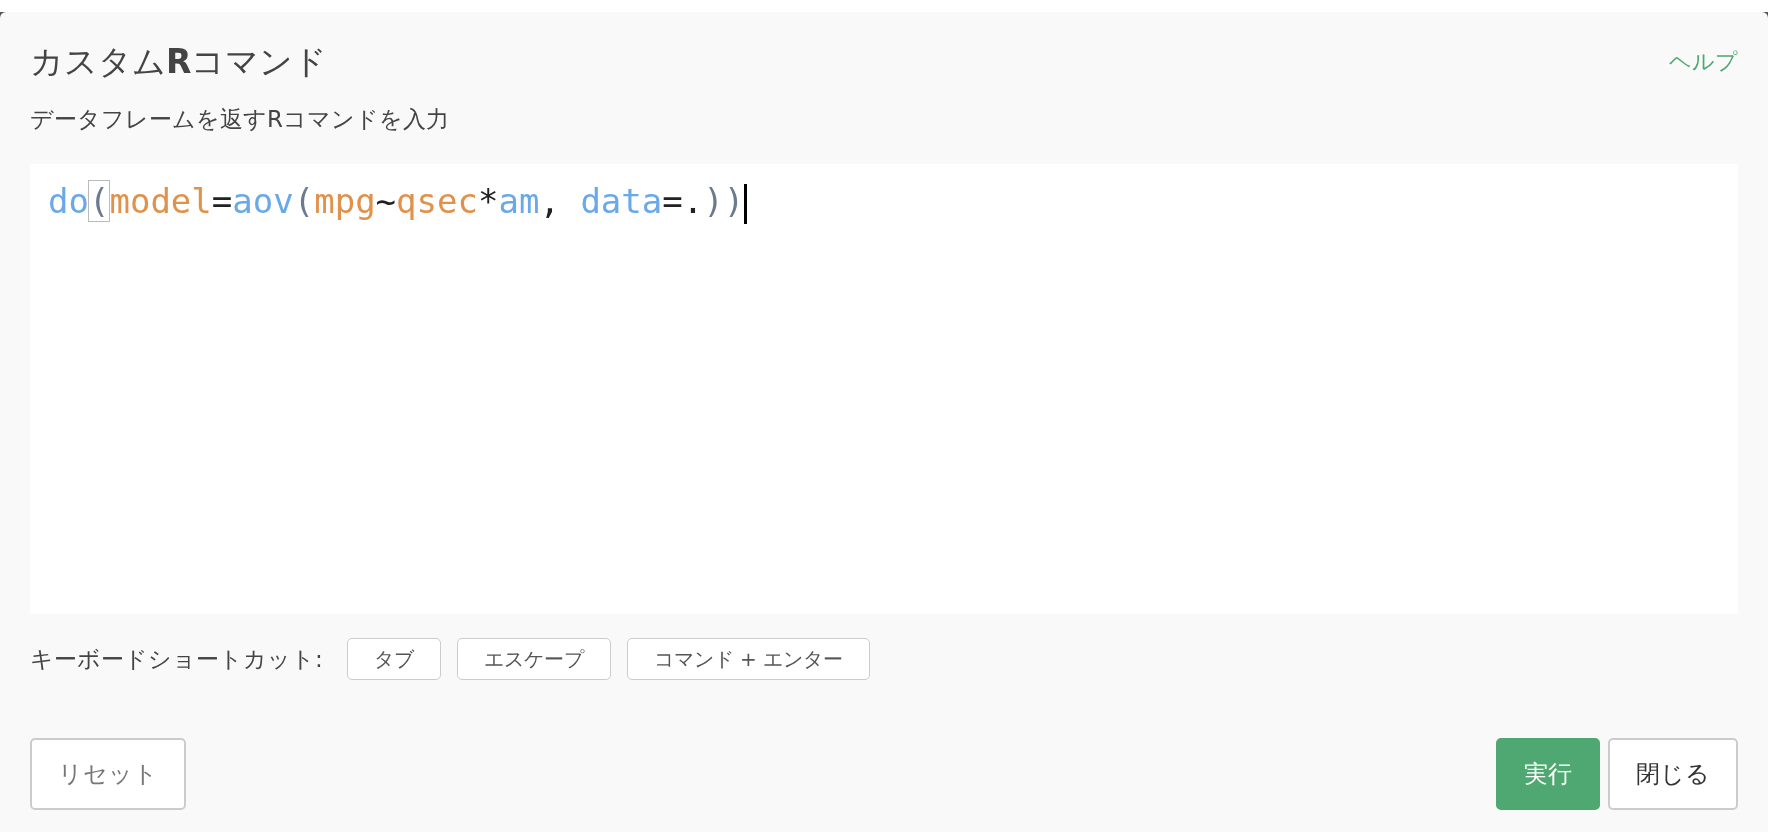 The width and height of the screenshot is (1768, 832). Describe the element at coordinates (488, 201) in the screenshot. I see `code-token: *` at that location.